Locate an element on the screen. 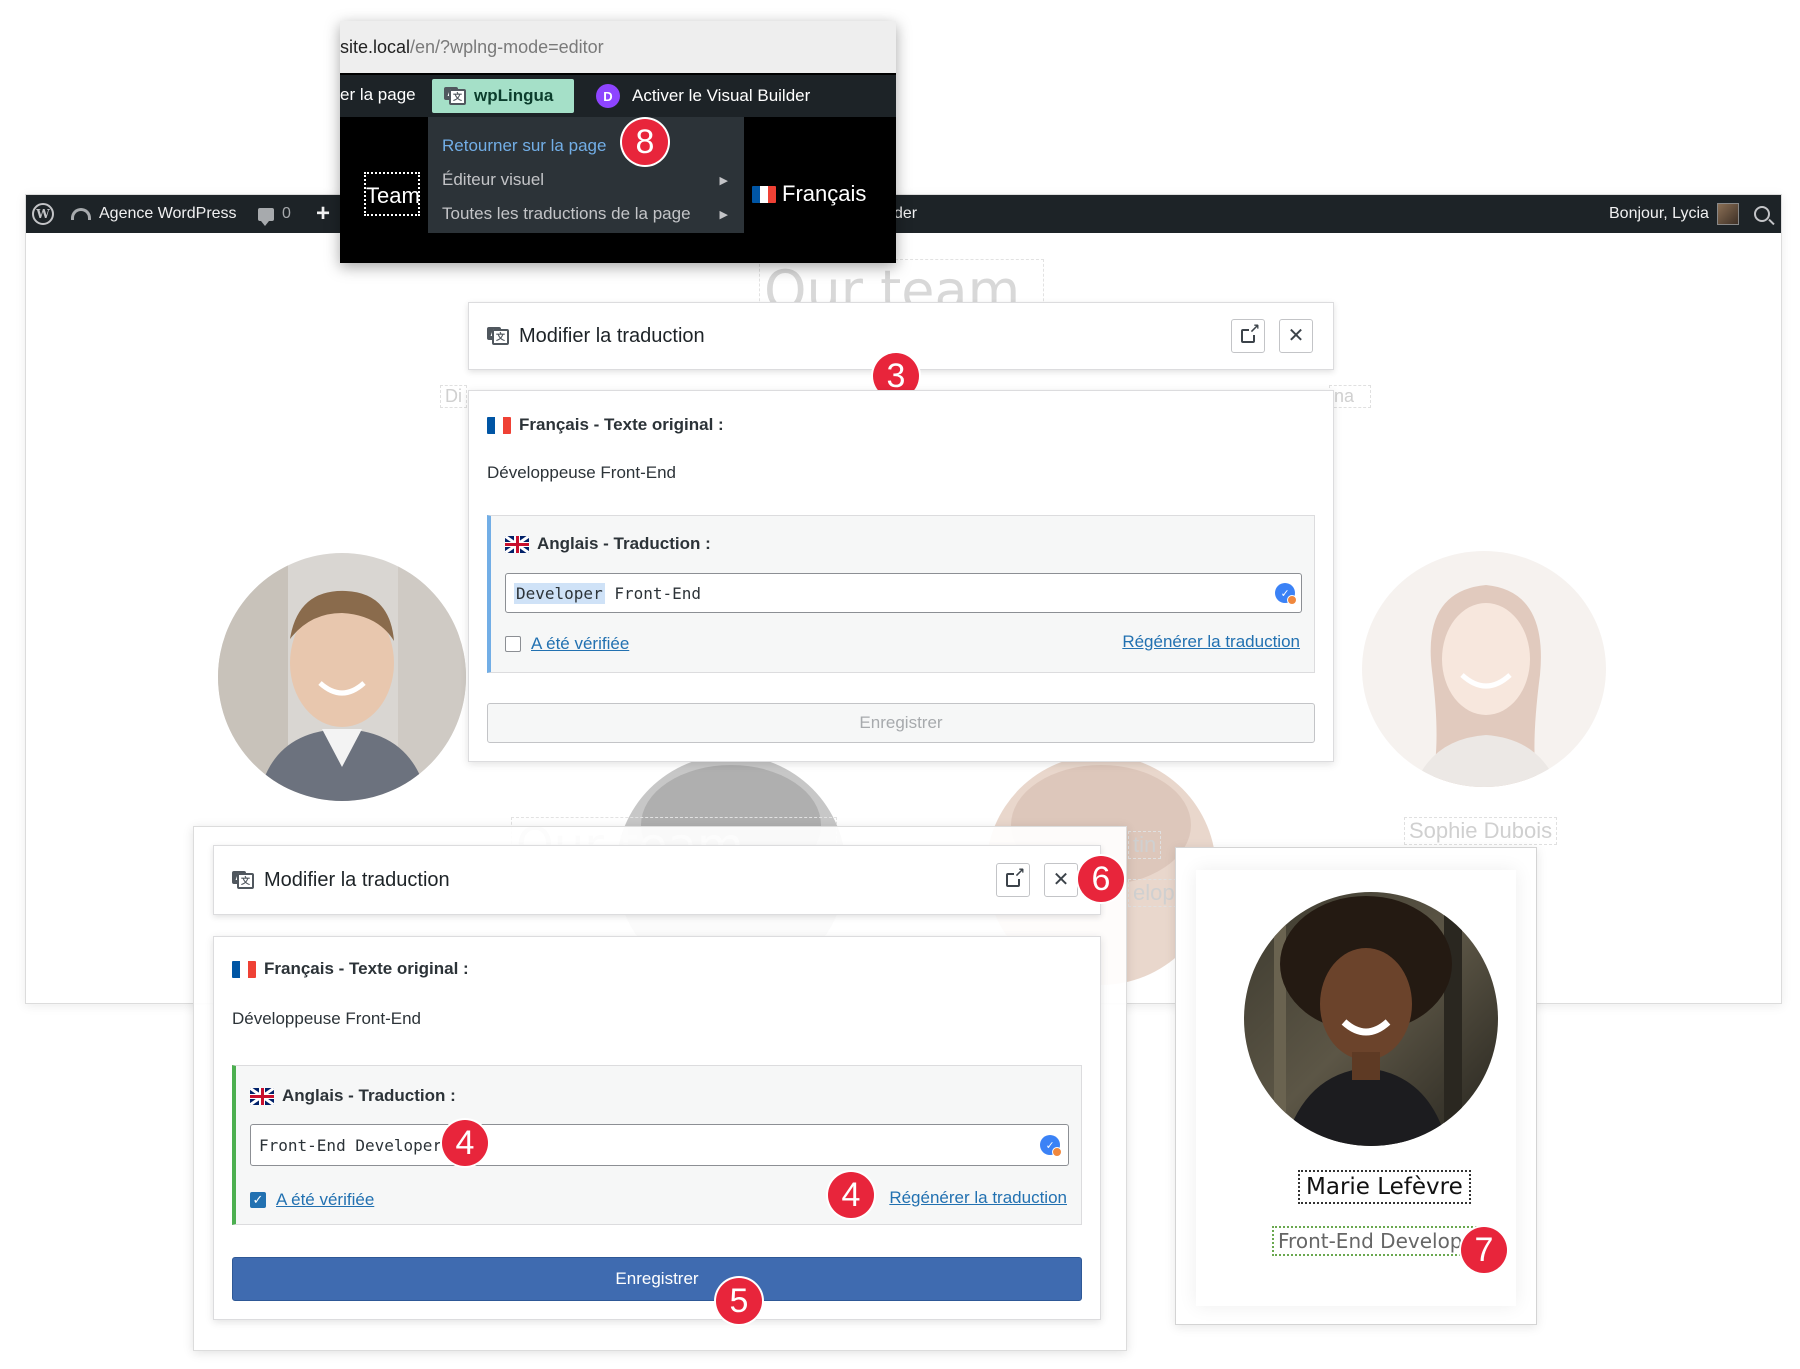  modal-bottom-original-text: Développeuse Front-End is located at coordinates (327, 1018).